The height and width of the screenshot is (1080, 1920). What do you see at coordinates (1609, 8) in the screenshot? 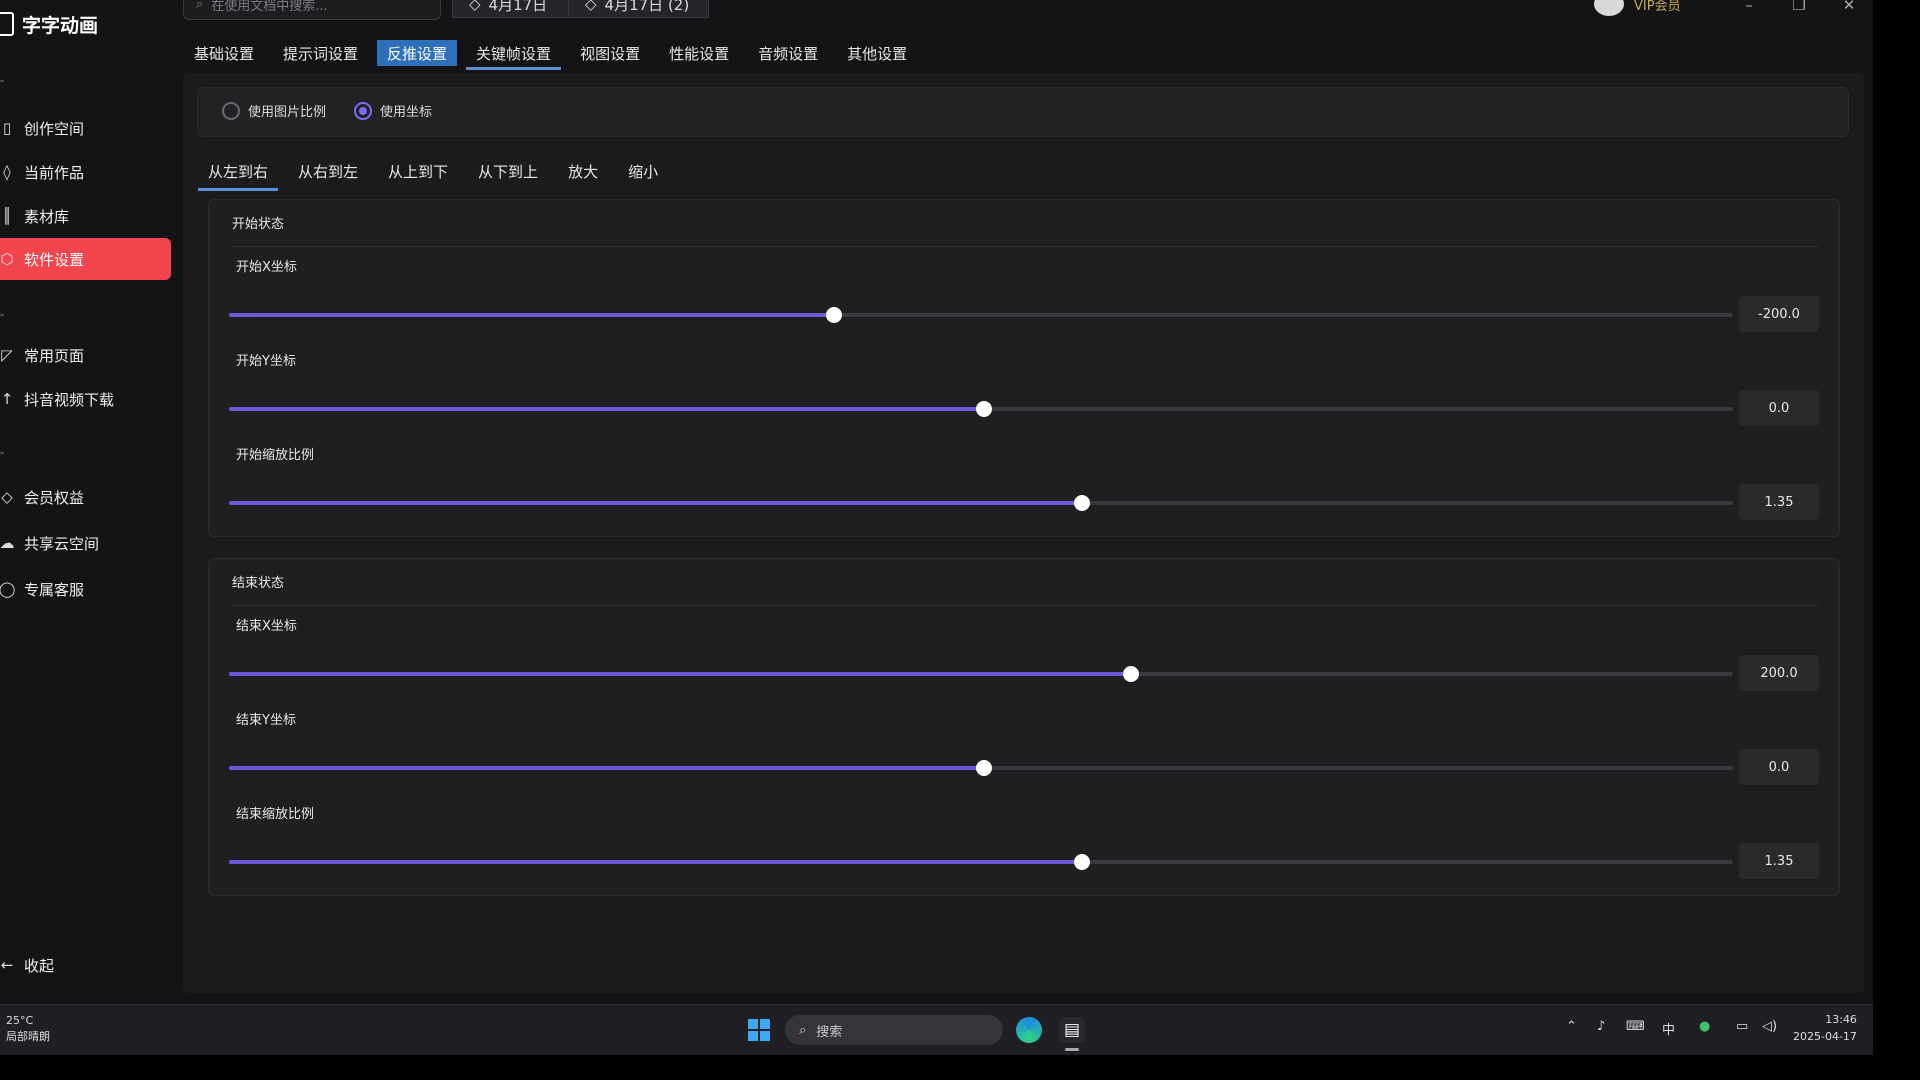
I see `avatar` at bounding box center [1609, 8].